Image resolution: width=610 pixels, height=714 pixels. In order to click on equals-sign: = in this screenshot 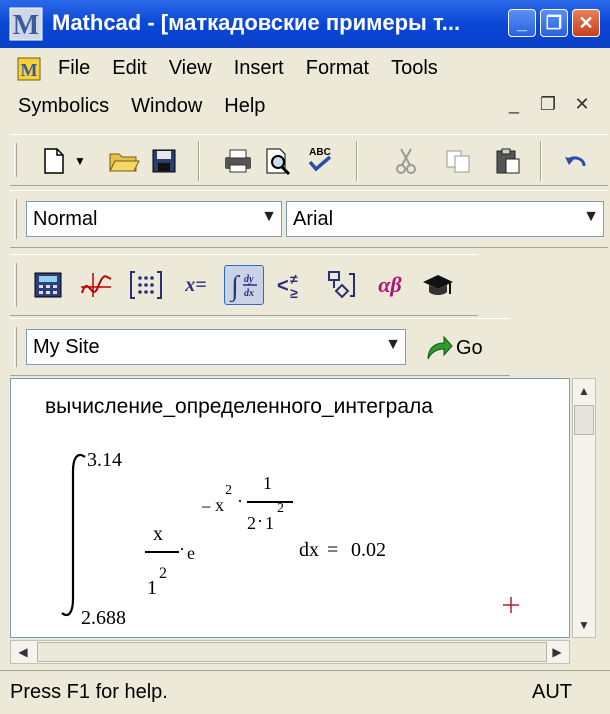, I will do `click(333, 550)`.